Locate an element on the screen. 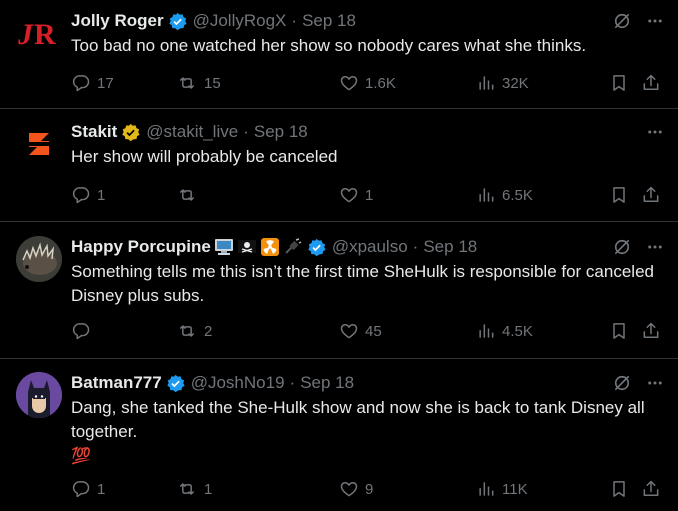 The width and height of the screenshot is (678, 511). action-bar: 2 45 4.5K is located at coordinates (367, 331).